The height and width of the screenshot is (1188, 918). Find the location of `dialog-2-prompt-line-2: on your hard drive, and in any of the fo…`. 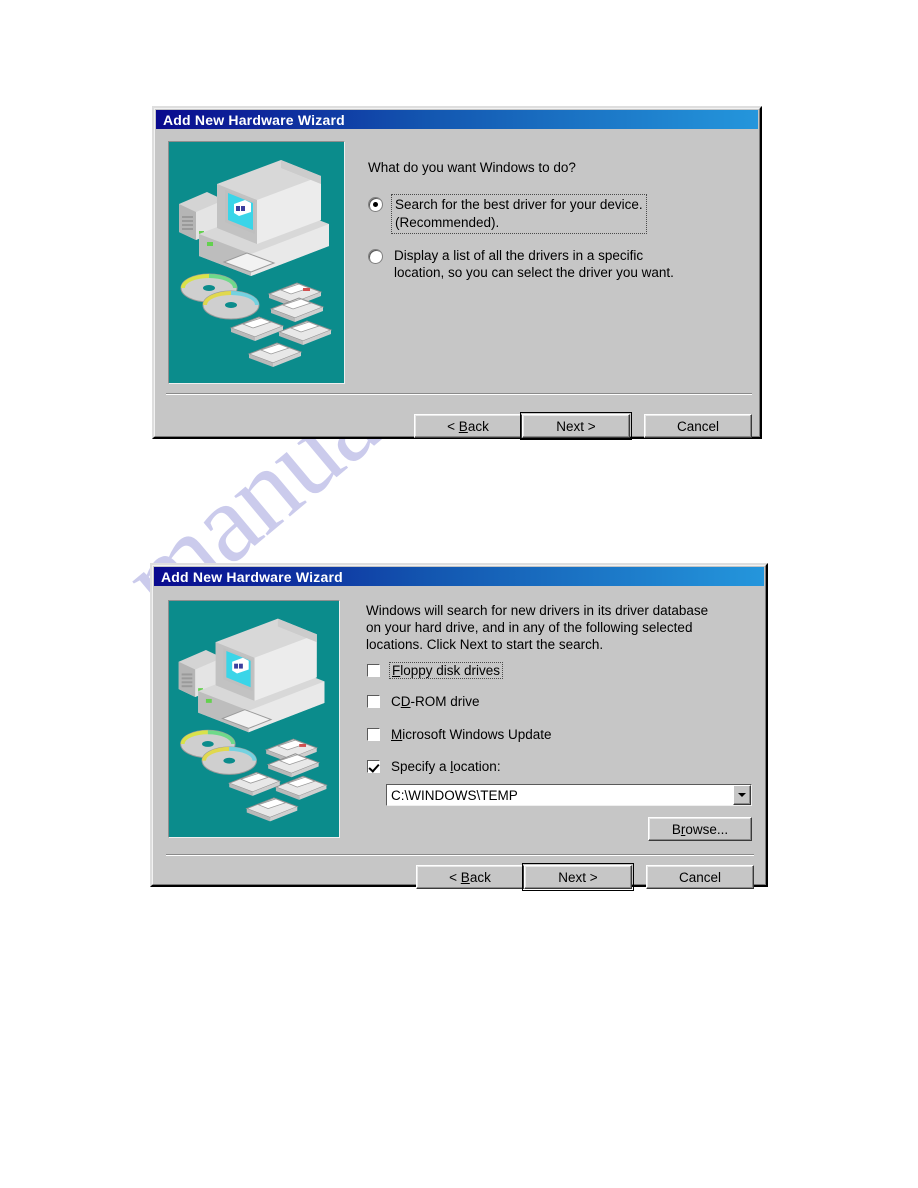

dialog-2-prompt-line-2: on your hard drive, and in any of the fo… is located at coordinates (529, 627).